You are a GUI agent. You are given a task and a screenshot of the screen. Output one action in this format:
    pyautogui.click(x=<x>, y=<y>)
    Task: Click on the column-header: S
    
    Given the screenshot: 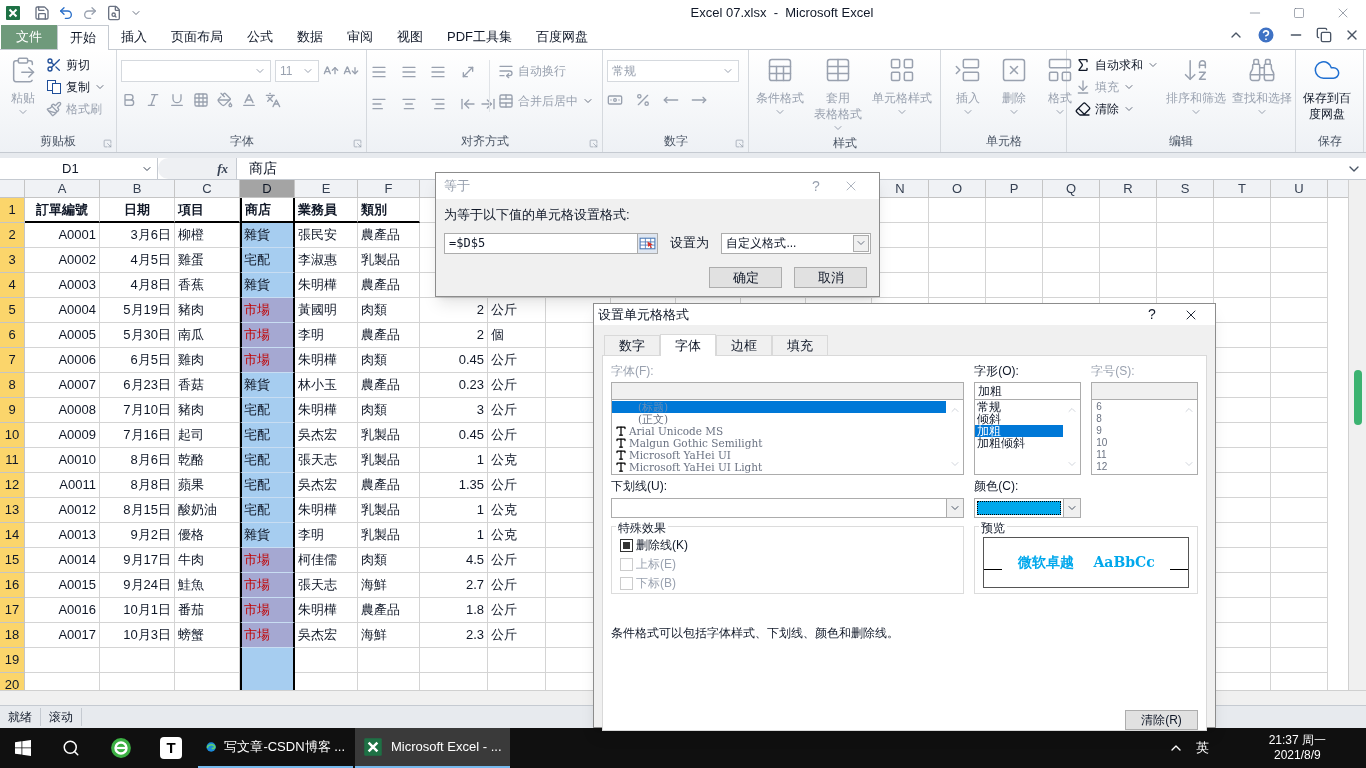 What is the action you would take?
    pyautogui.click(x=1185, y=188)
    